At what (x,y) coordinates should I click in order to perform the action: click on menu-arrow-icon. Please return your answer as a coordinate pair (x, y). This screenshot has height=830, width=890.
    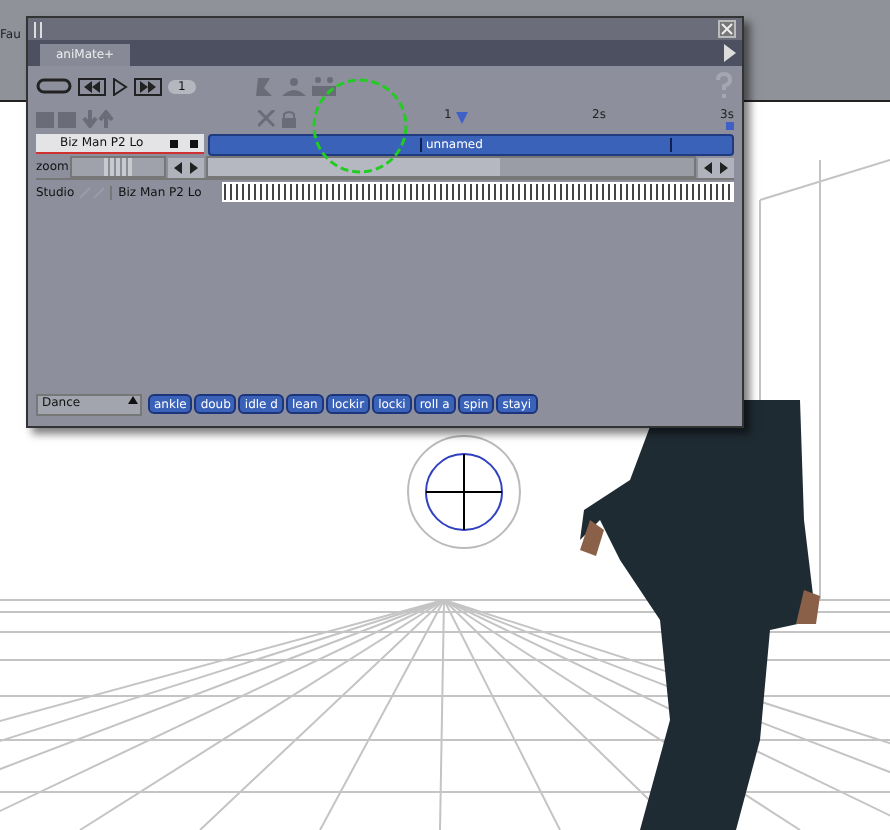
    Looking at the image, I should click on (730, 53).